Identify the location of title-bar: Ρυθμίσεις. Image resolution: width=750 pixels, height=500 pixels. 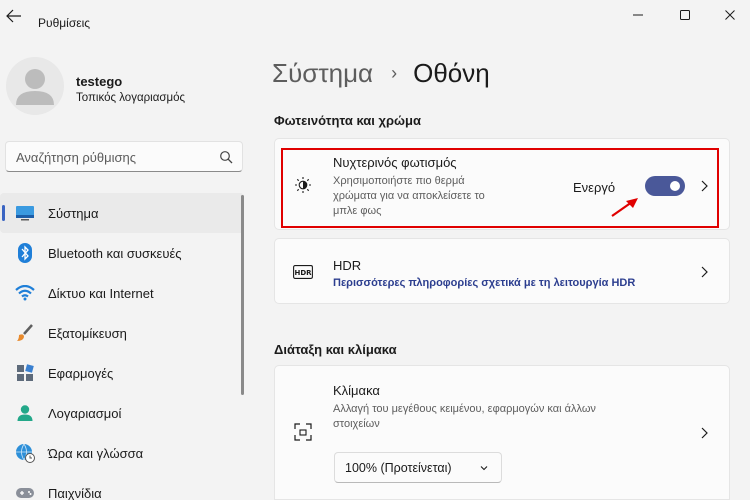
(375, 16).